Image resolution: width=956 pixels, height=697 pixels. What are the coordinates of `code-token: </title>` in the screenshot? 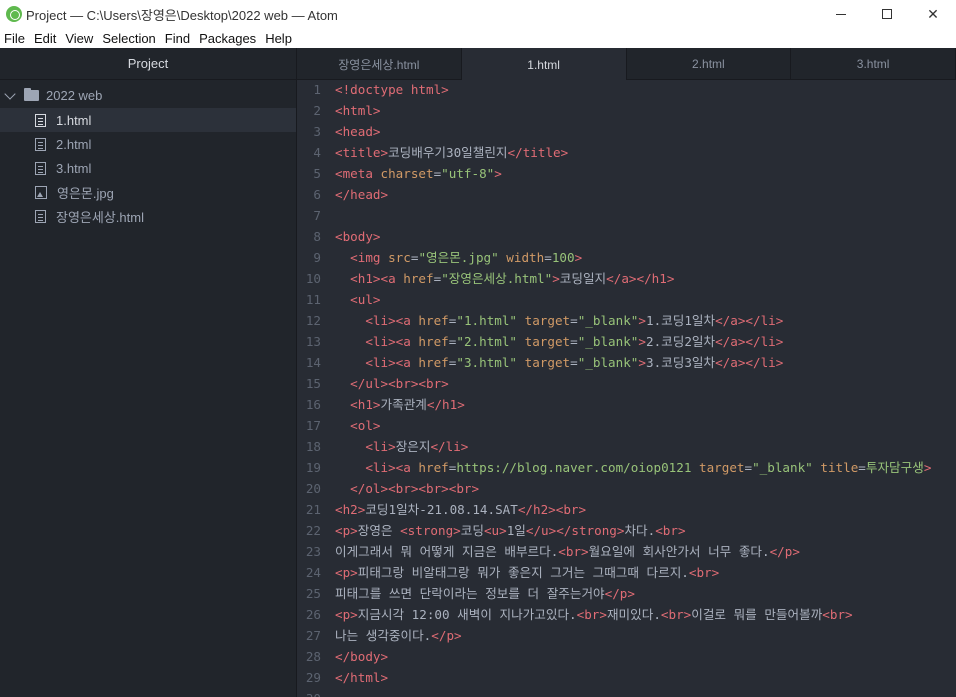 It's located at (538, 152).